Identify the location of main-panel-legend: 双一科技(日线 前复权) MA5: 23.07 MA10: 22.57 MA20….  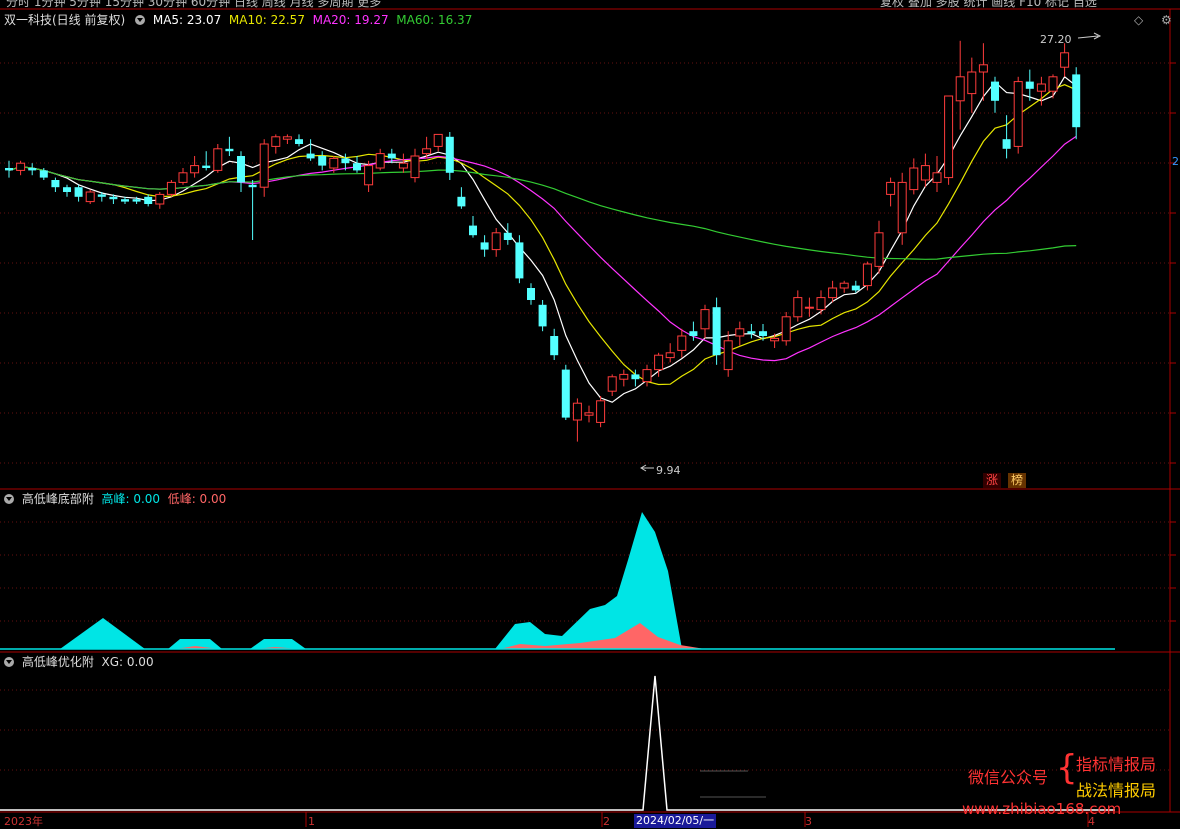
(238, 20).